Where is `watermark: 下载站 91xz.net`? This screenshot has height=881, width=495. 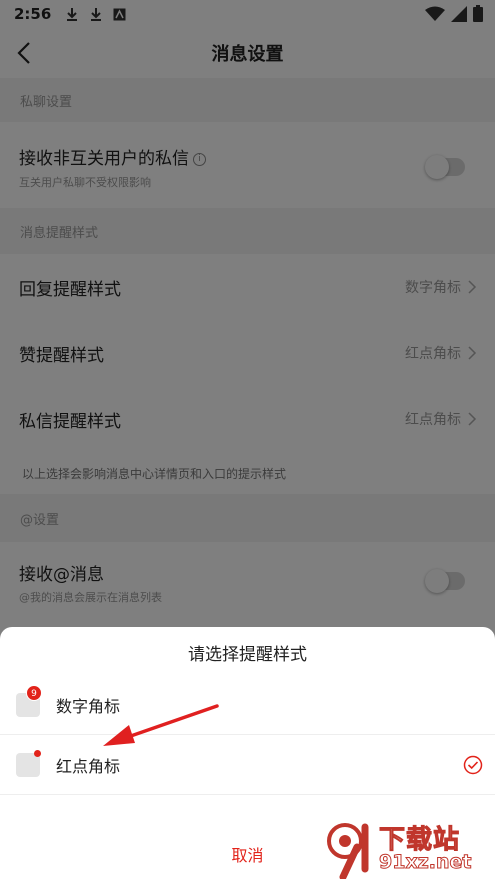 watermark: 下载站 91xz.net is located at coordinates (407, 849).